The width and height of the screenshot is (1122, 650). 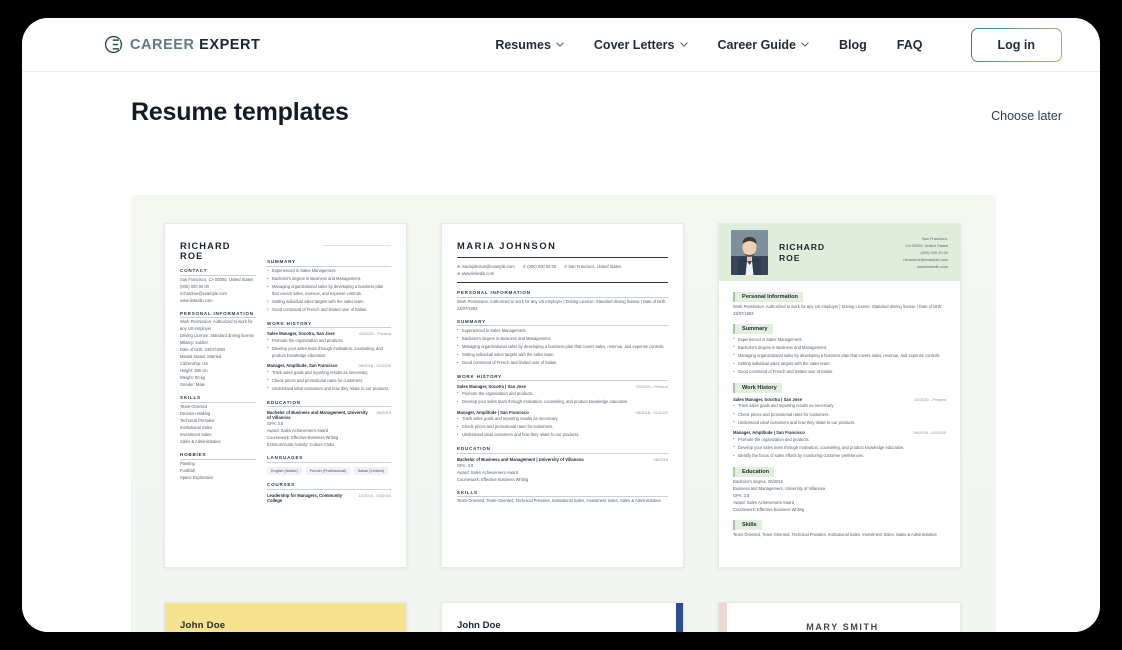 What do you see at coordinates (301, 445) in the screenshot?
I see `education-line: Extracurricular Activity: Culture Clubs` at bounding box center [301, 445].